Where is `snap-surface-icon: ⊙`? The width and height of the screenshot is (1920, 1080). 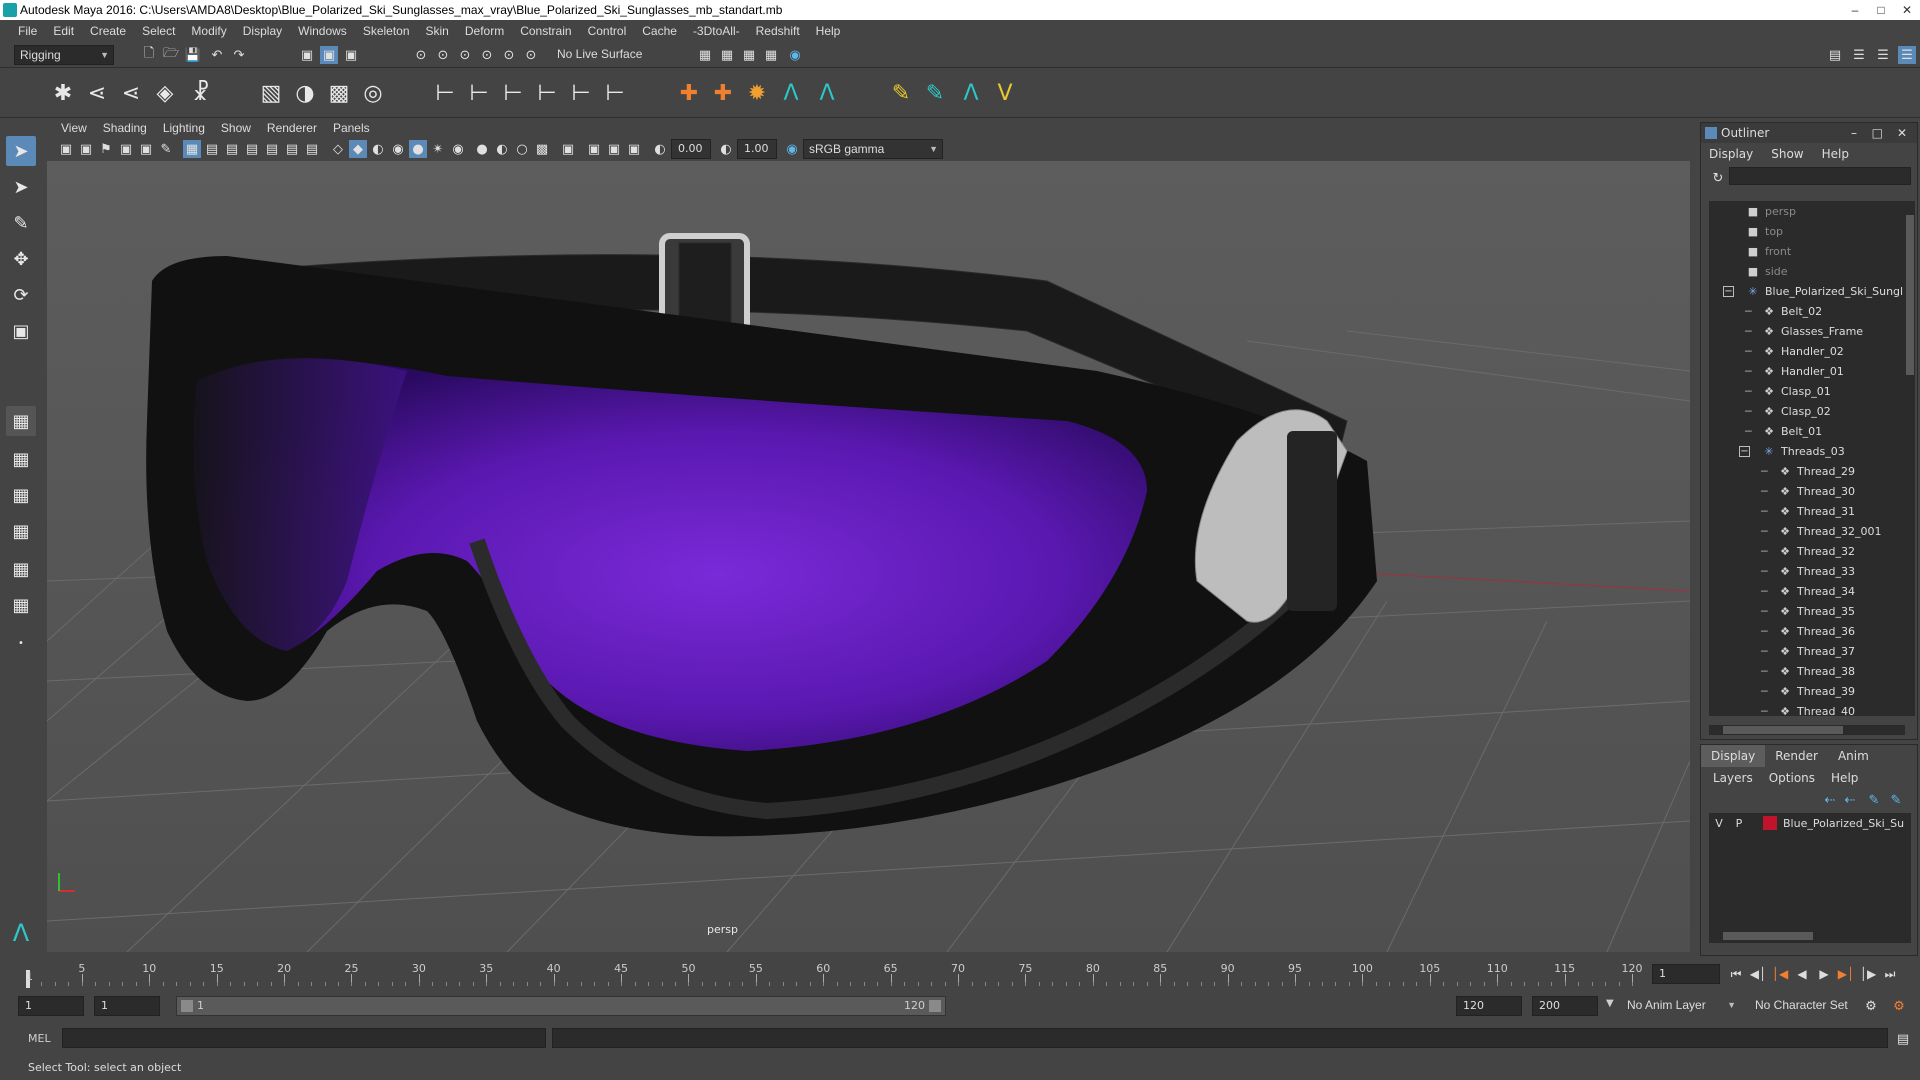 snap-surface-icon: ⊙ is located at coordinates (509, 55).